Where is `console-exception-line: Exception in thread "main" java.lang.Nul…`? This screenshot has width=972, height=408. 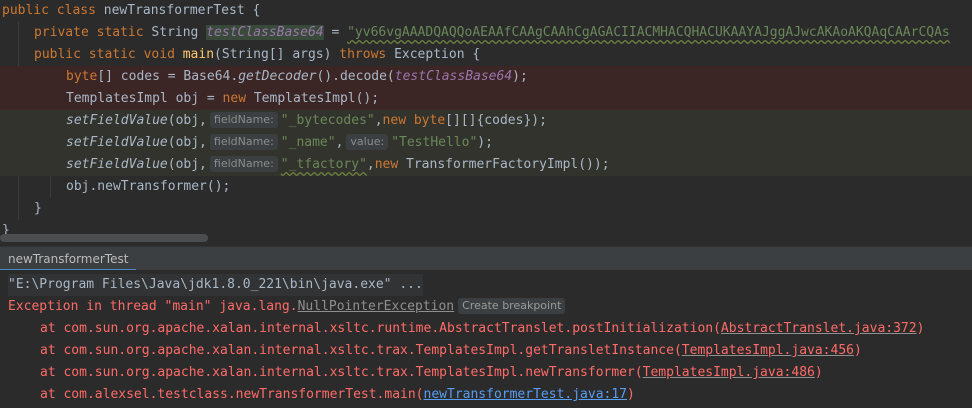
console-exception-line: Exception in thread "main" java.lang.Nul… is located at coordinates (287, 307).